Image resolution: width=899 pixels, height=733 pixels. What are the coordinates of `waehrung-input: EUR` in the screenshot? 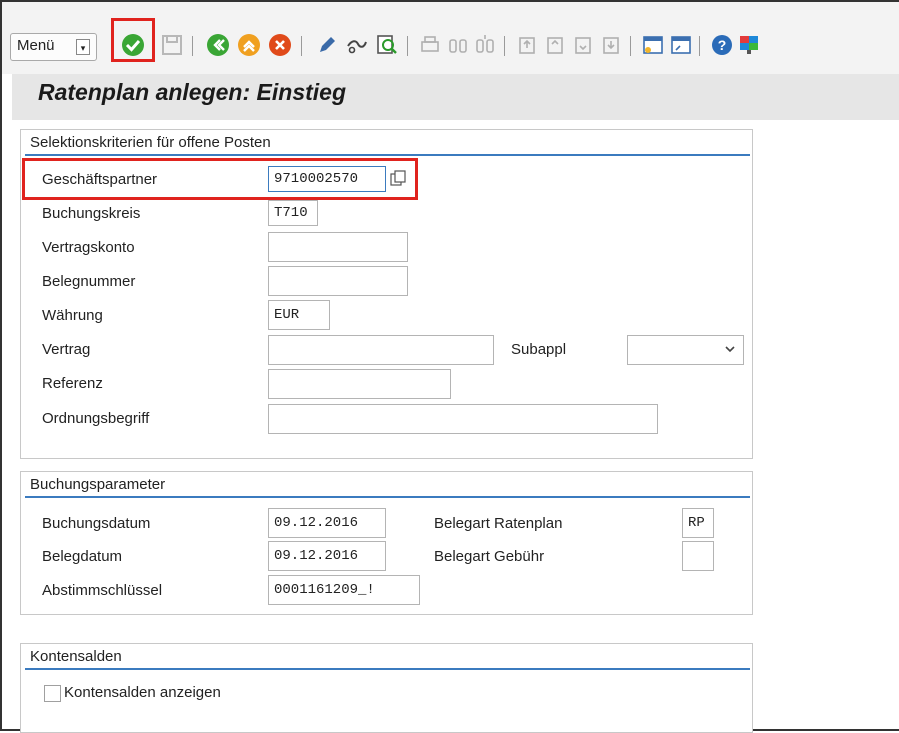 It's located at (299, 315).